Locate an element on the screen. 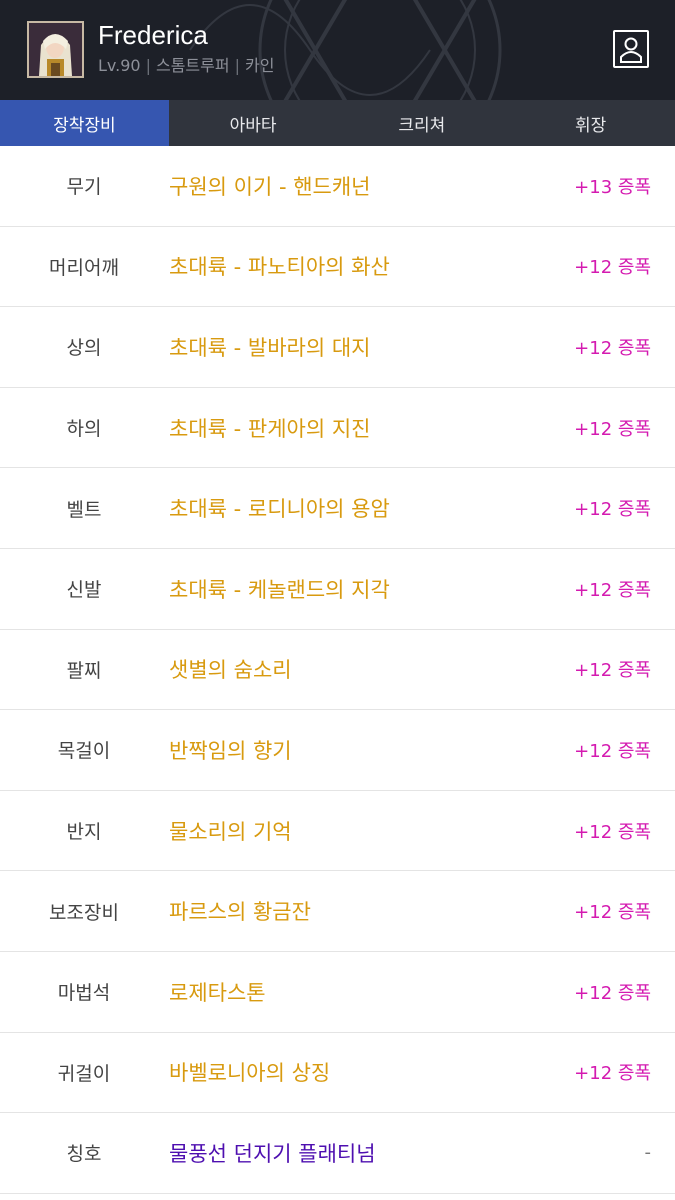  item-name: 초대륙 - 로디니아의 용암 is located at coordinates (279, 508).